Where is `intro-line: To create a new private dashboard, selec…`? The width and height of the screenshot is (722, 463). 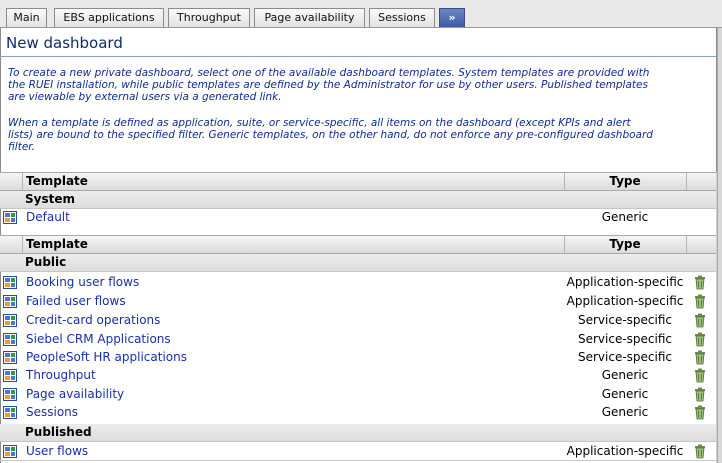 intro-line: To create a new private dashboard, selec… is located at coordinates (329, 73).